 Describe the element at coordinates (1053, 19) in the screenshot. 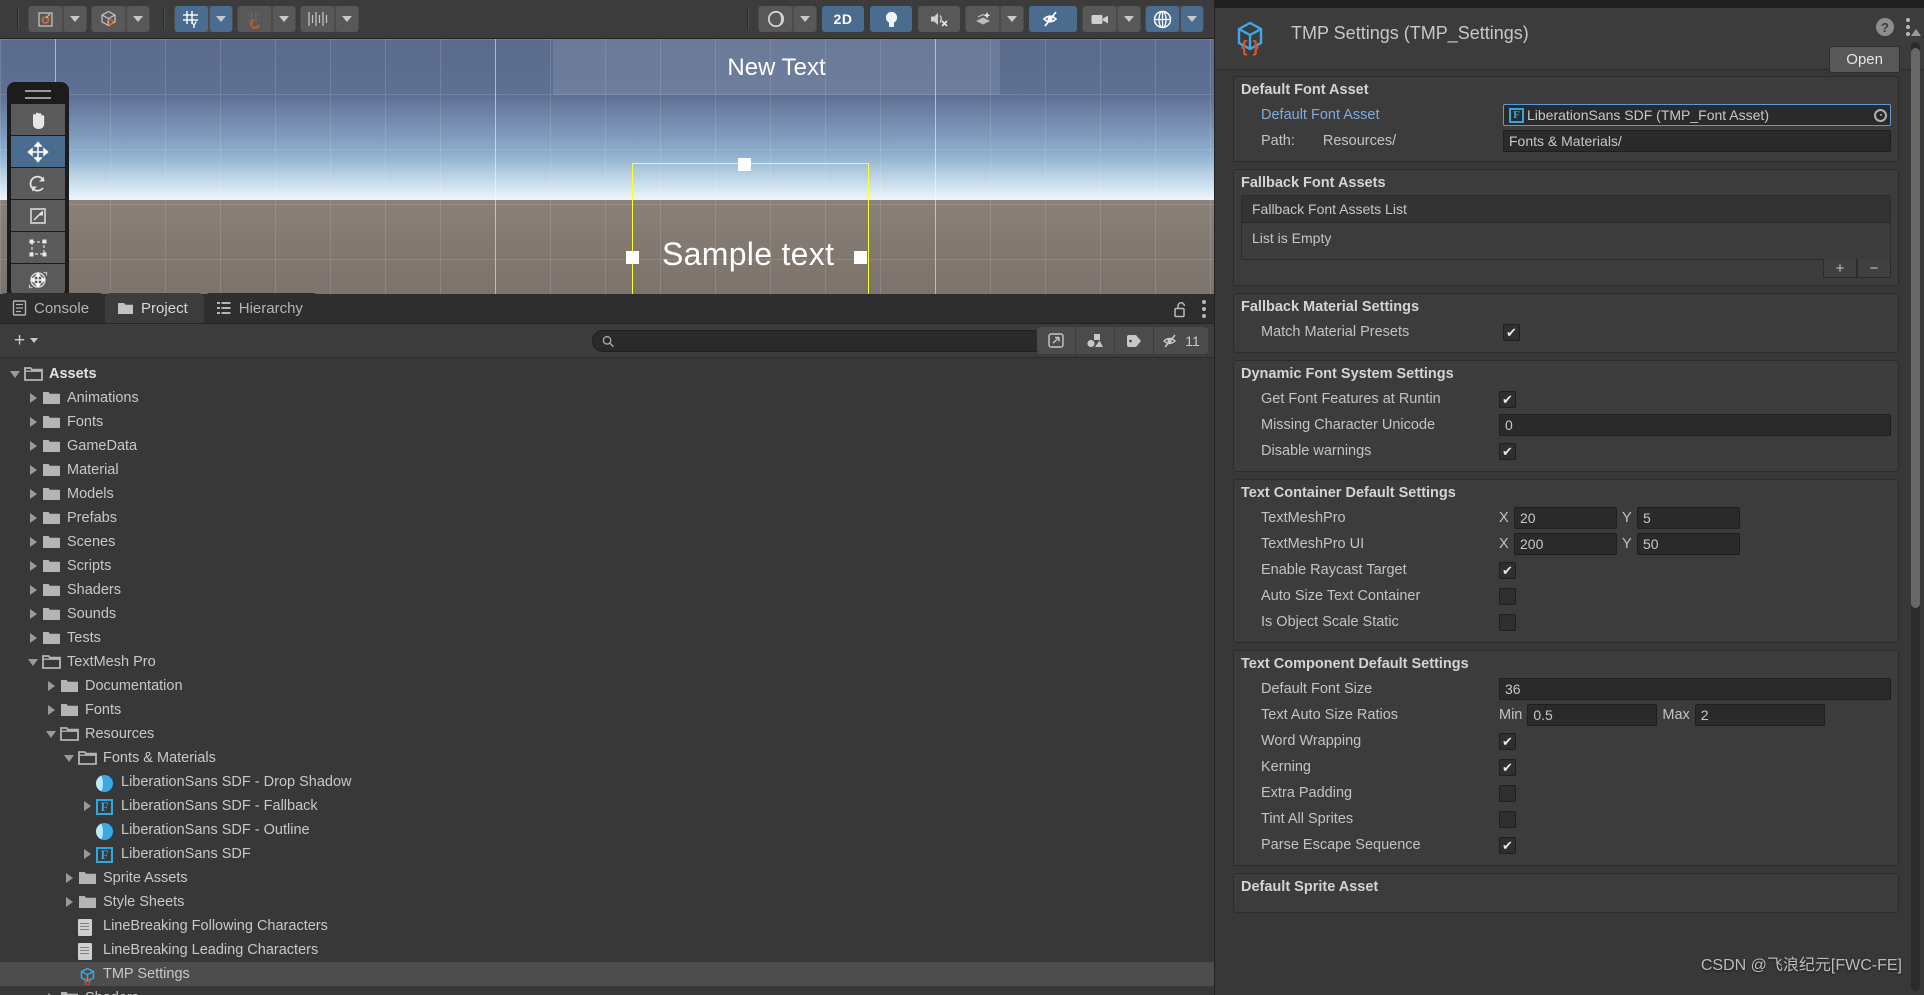

I see `toggle-hidden-objects-button` at that location.